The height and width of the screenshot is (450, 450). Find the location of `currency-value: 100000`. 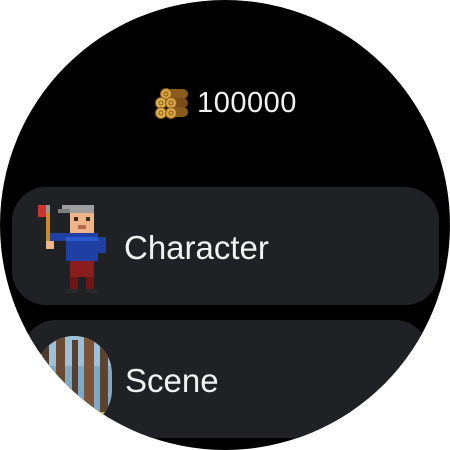

currency-value: 100000 is located at coordinates (247, 102).